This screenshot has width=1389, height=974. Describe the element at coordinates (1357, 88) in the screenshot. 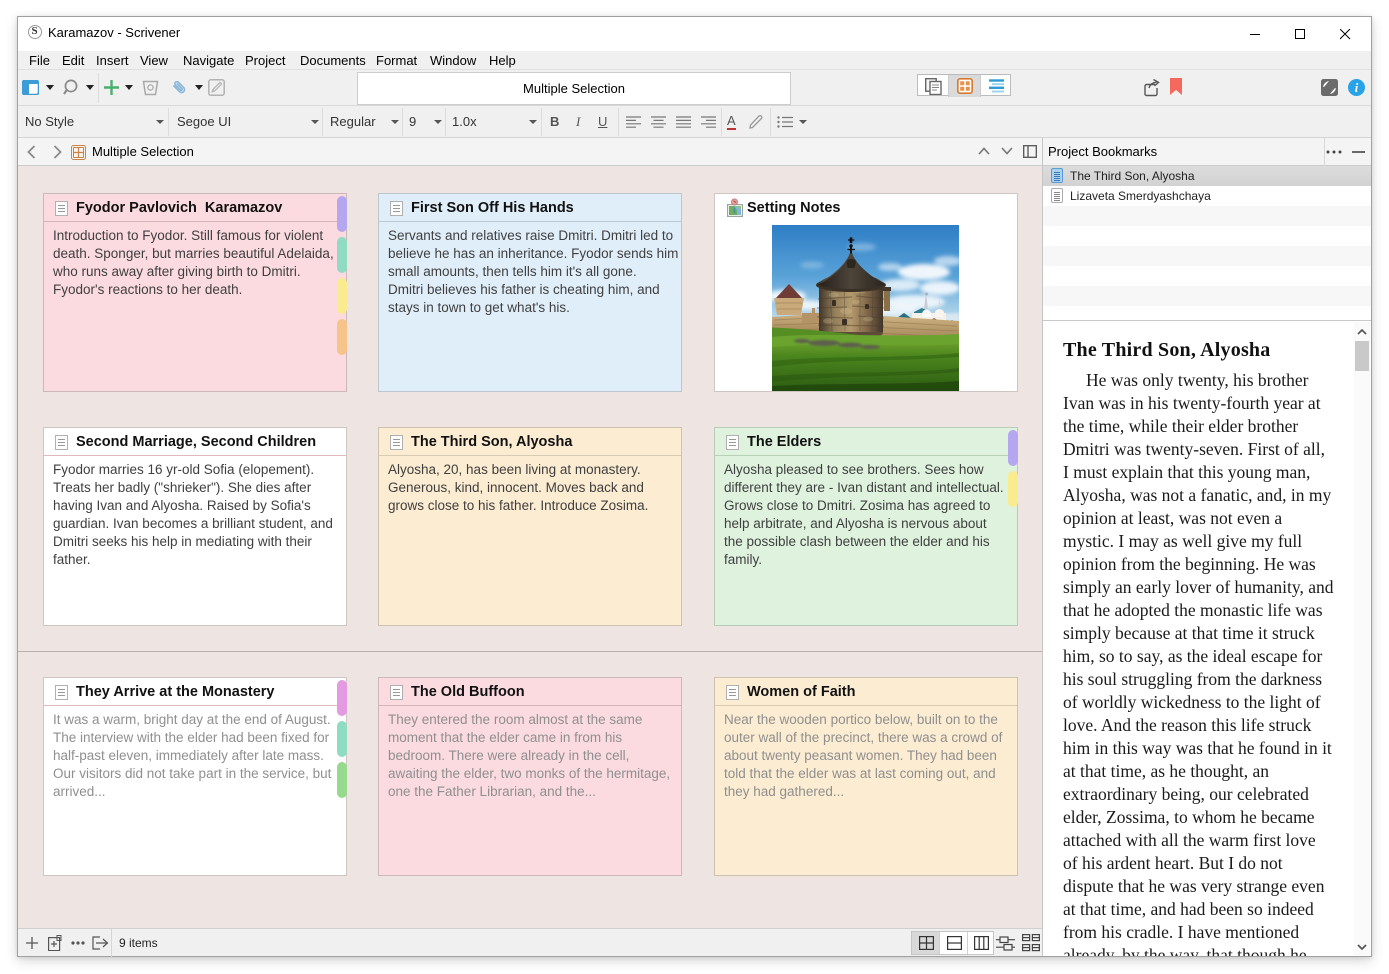

I see `svg-text: i` at that location.